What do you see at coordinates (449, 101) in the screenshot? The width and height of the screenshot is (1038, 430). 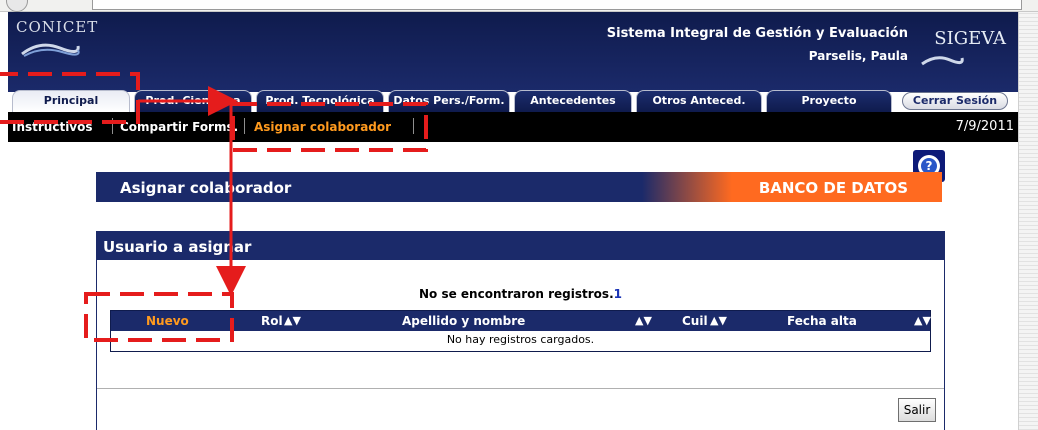 I see `tab-datos-pers: Datos Pers./Form.` at bounding box center [449, 101].